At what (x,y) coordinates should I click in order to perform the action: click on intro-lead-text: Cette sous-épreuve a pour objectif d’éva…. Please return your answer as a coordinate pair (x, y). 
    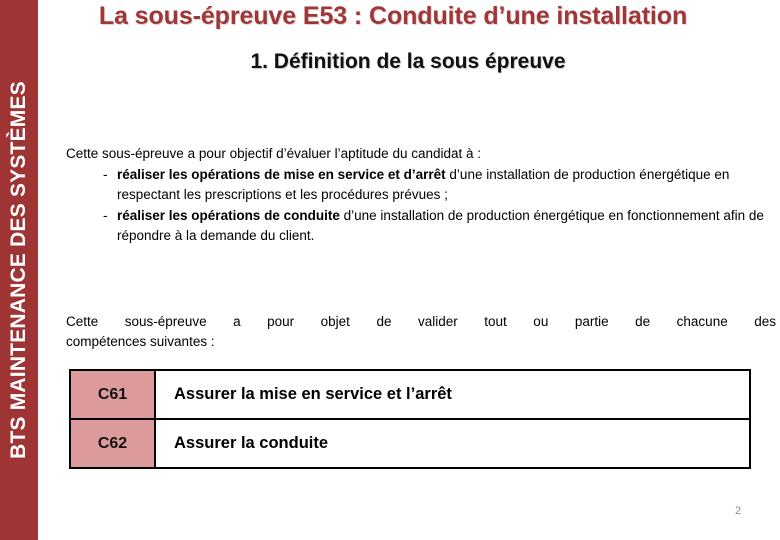
    Looking at the image, I should click on (274, 153).